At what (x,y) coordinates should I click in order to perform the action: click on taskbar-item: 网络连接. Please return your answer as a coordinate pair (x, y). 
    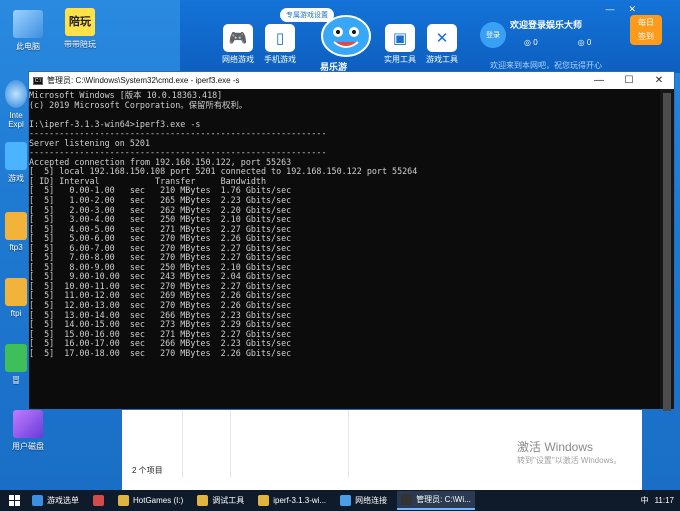
    Looking at the image, I should click on (363, 500).